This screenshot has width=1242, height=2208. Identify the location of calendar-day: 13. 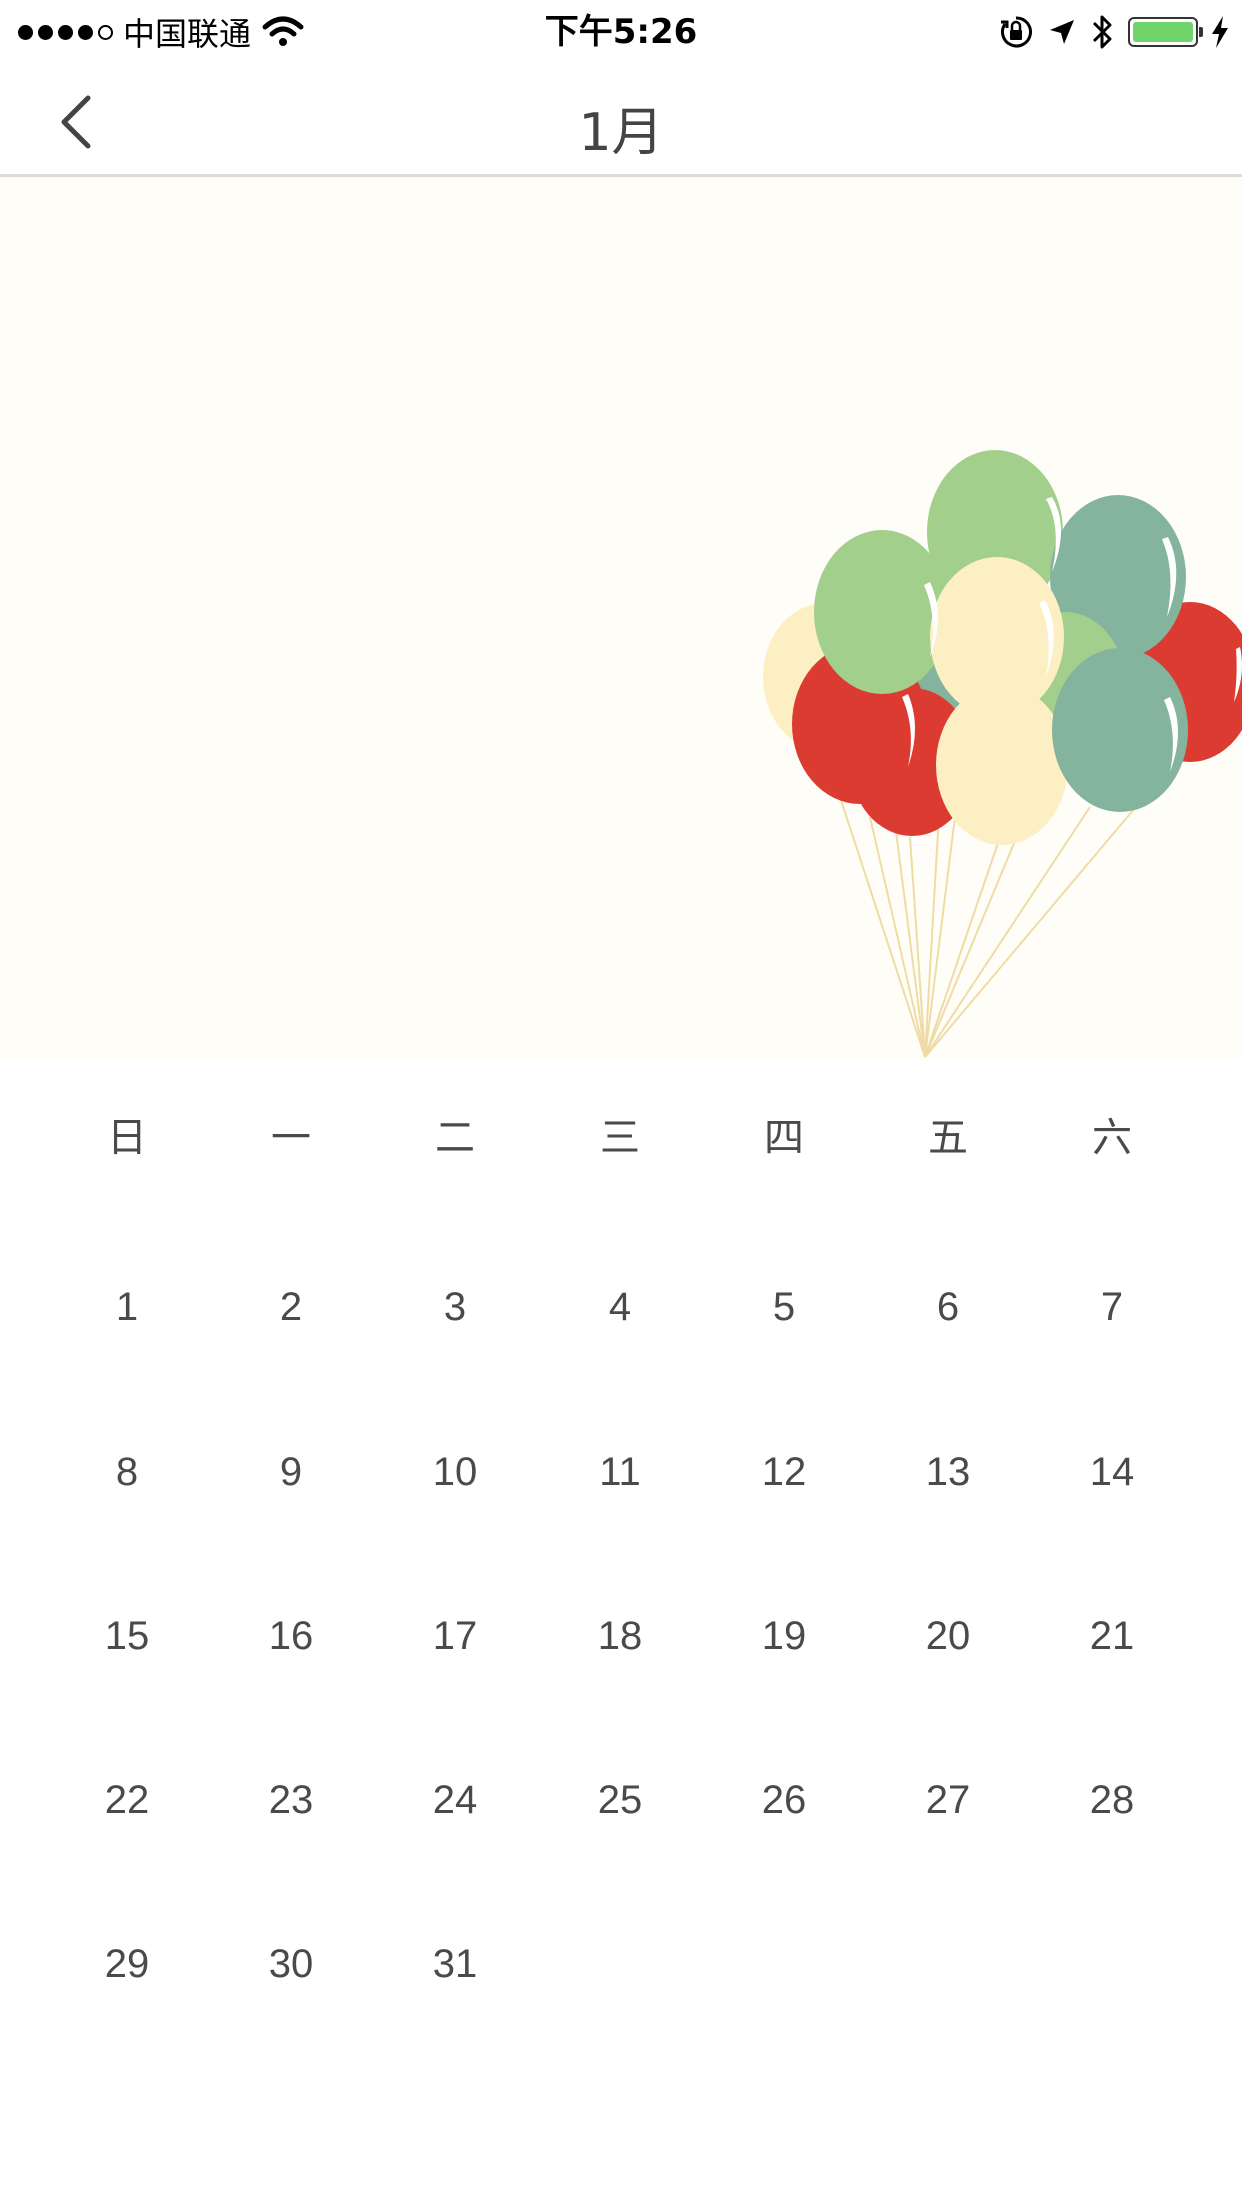
(948, 1472).